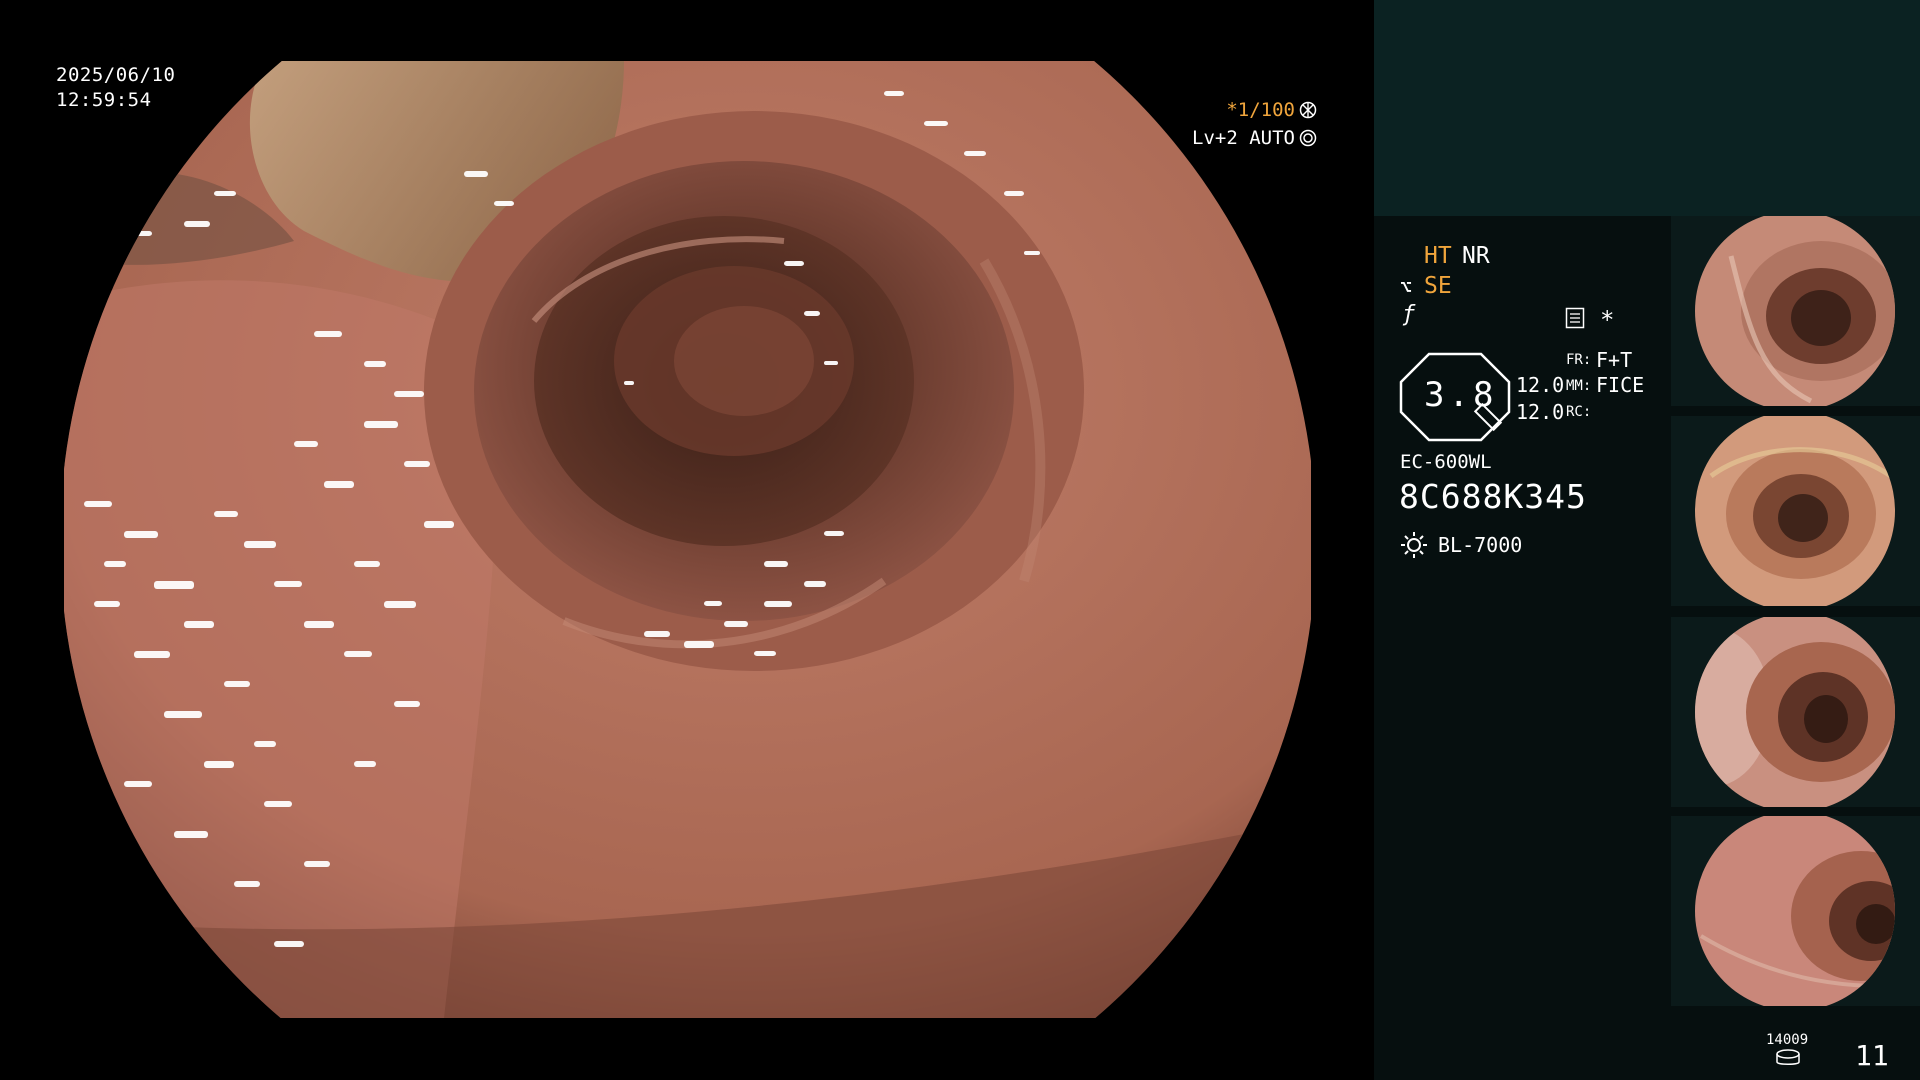 This screenshot has width=1920, height=1080. I want to click on sun-icon, so click(1414, 545).